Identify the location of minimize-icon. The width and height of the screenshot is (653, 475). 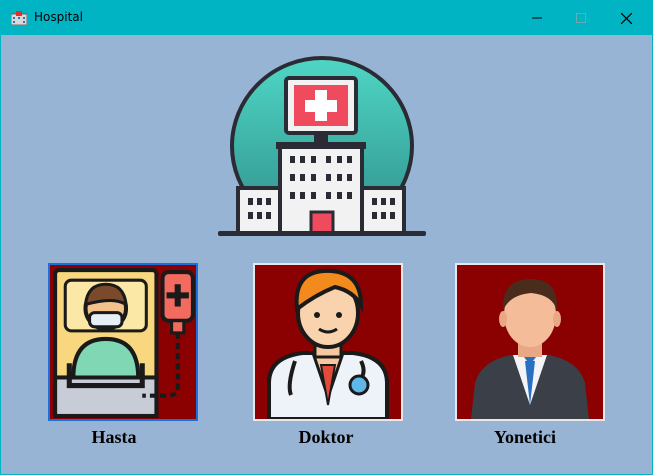
(537, 18).